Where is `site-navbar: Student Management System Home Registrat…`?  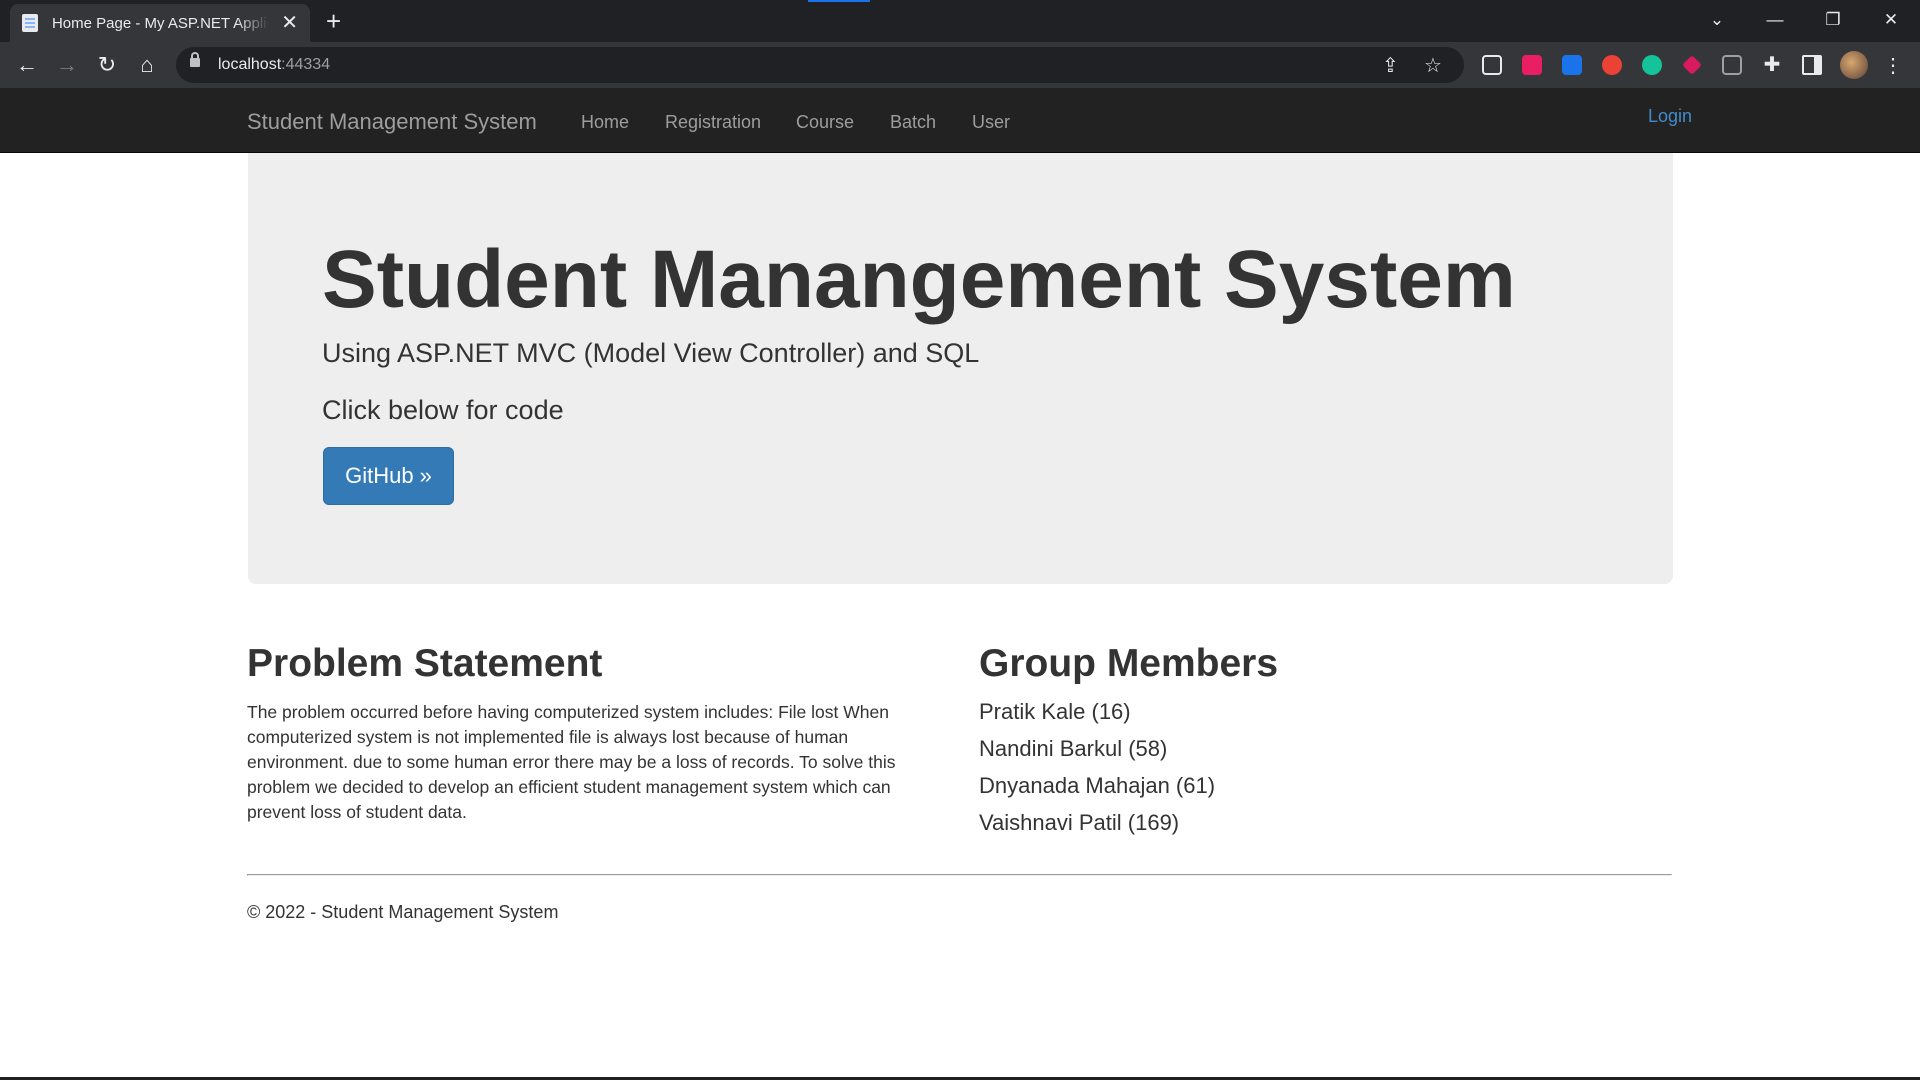 site-navbar: Student Management System Home Registrat… is located at coordinates (960, 120).